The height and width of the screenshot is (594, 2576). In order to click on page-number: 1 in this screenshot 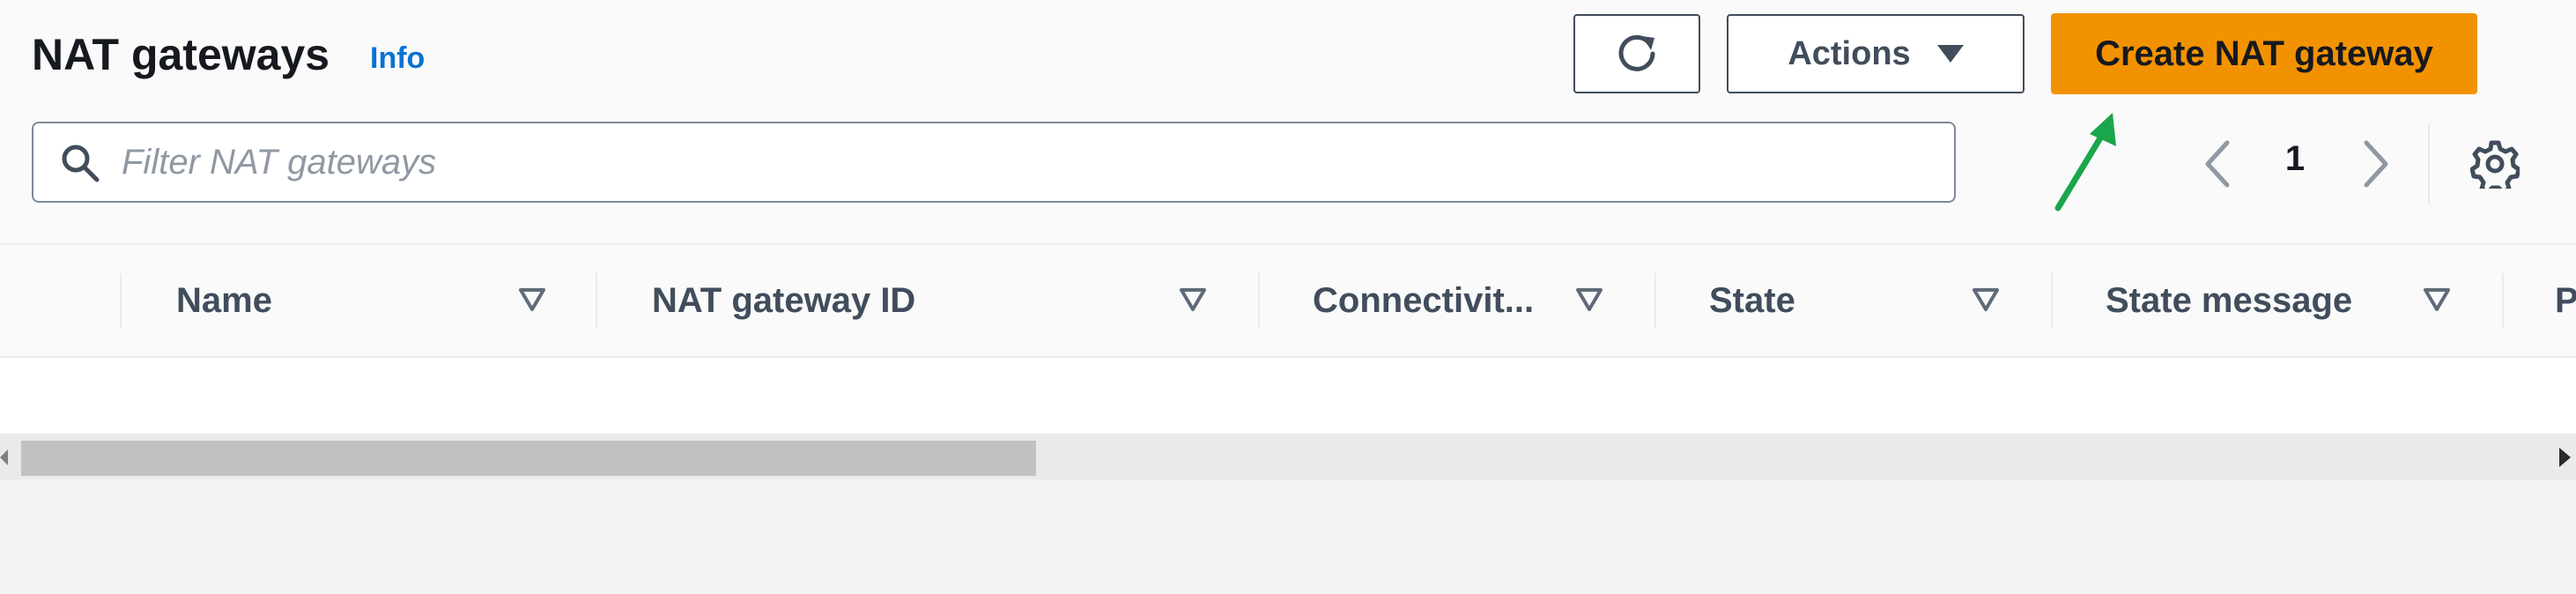, I will do `click(2295, 159)`.